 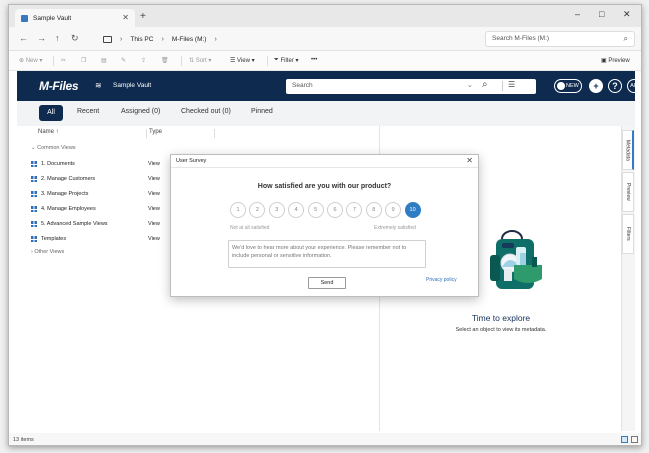 What do you see at coordinates (41, 38) in the screenshot?
I see `forward-arrow-icon: →` at bounding box center [41, 38].